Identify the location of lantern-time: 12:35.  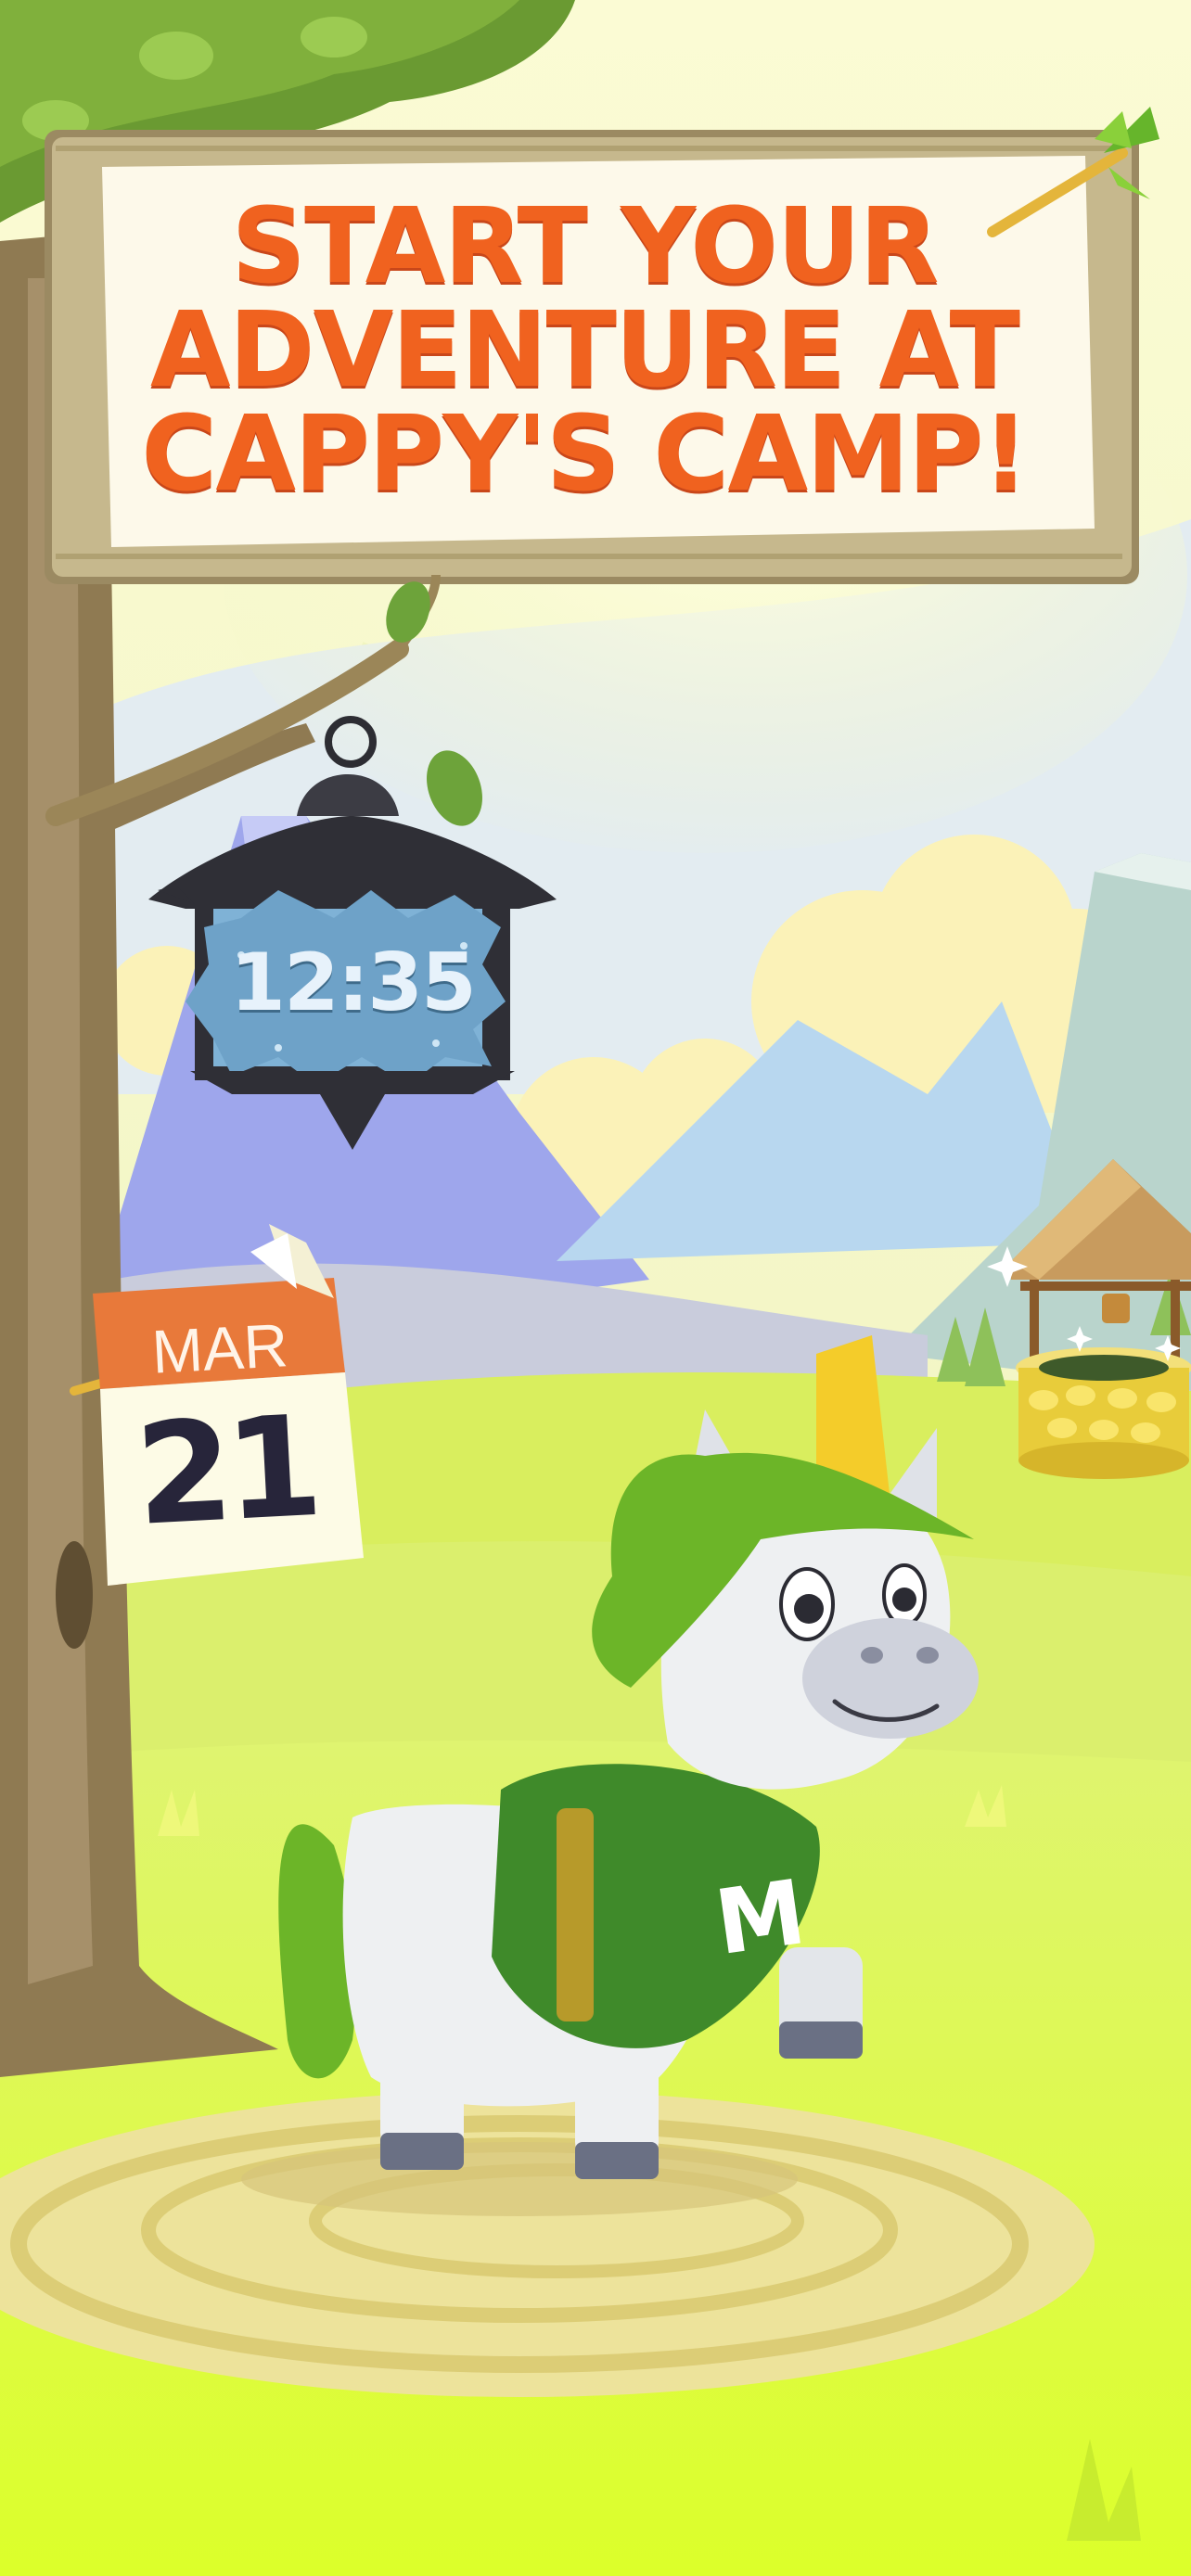
(353, 983).